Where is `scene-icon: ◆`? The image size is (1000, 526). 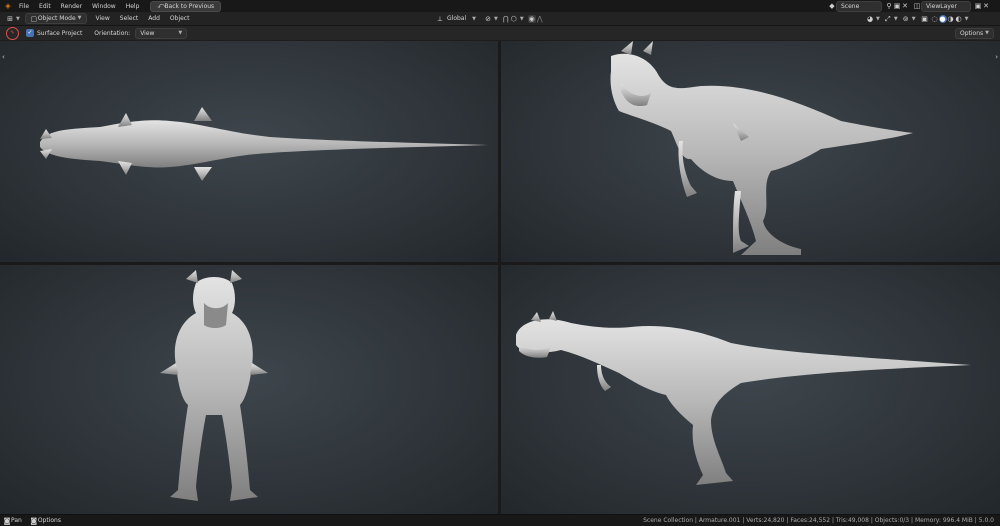 scene-icon: ◆ is located at coordinates (832, 6).